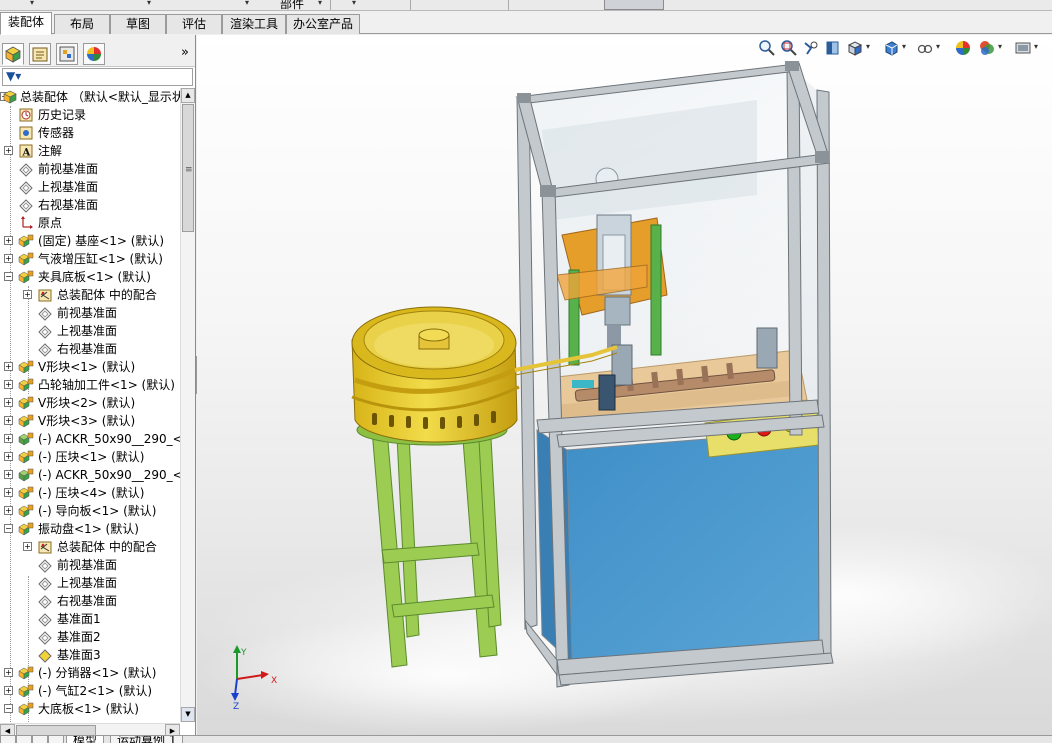  I want to click on tree-node: + 气液增压缸<1> (默认), so click(90, 259).